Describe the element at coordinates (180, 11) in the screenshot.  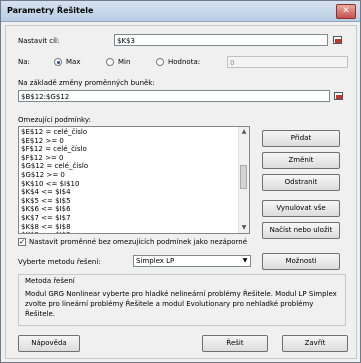
I see `title-bar: Parametry Řešitele ✕` at that location.